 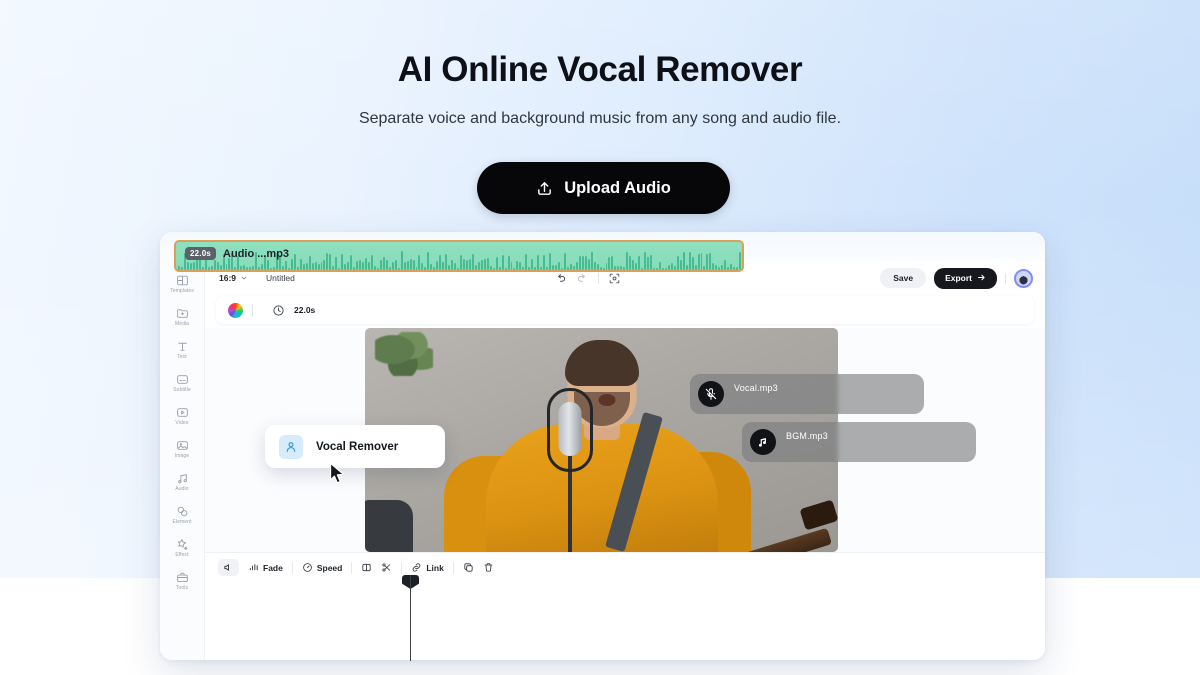 What do you see at coordinates (453, 567) in the screenshot?
I see `toolbar-divider-d` at bounding box center [453, 567].